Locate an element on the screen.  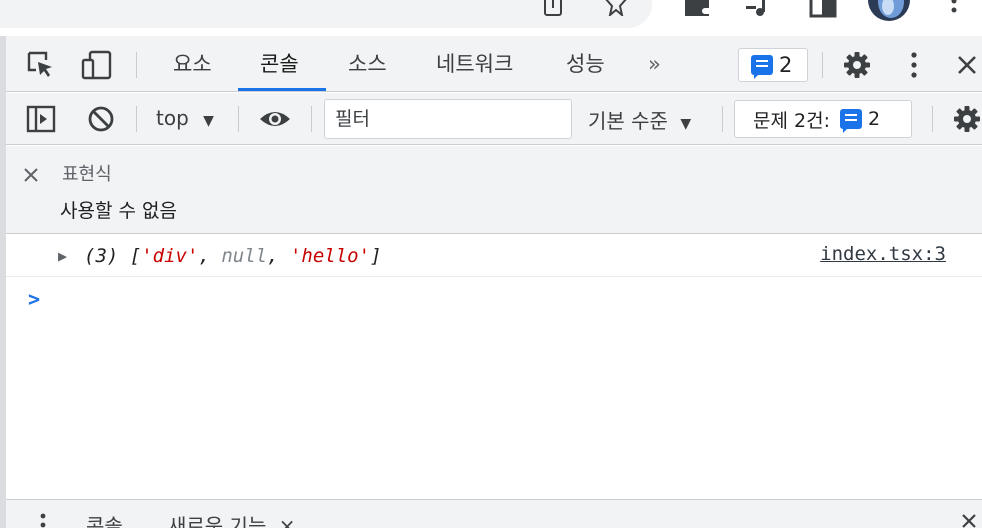
messages-count-button: 2 is located at coordinates (773, 65).